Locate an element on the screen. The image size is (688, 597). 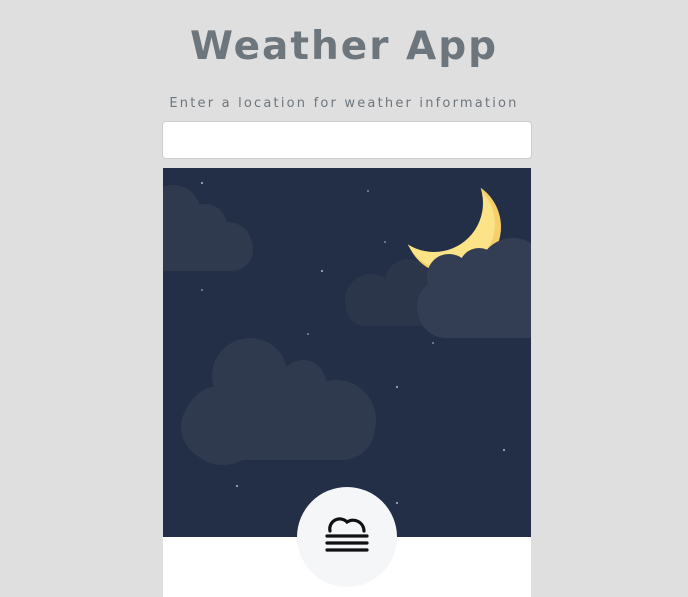
location-prompt: Enter a location for weather information is located at coordinates (344, 103).